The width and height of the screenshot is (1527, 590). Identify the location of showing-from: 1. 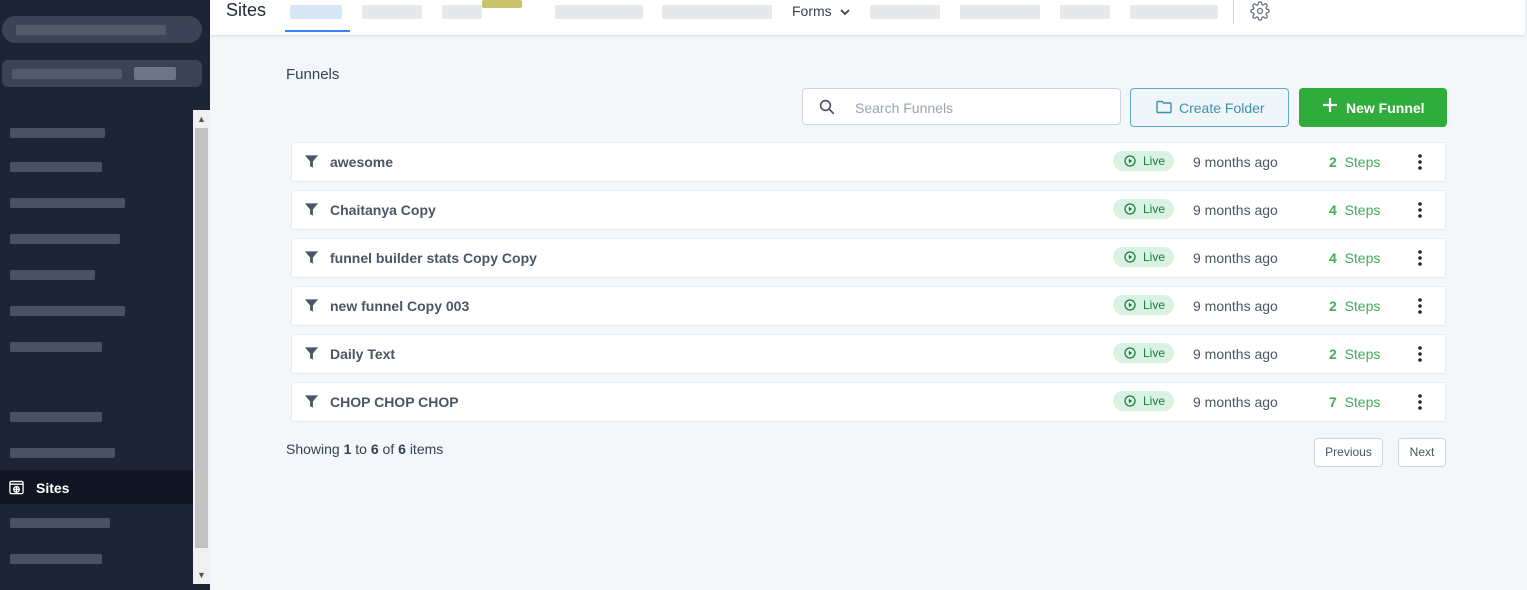
(347, 449).